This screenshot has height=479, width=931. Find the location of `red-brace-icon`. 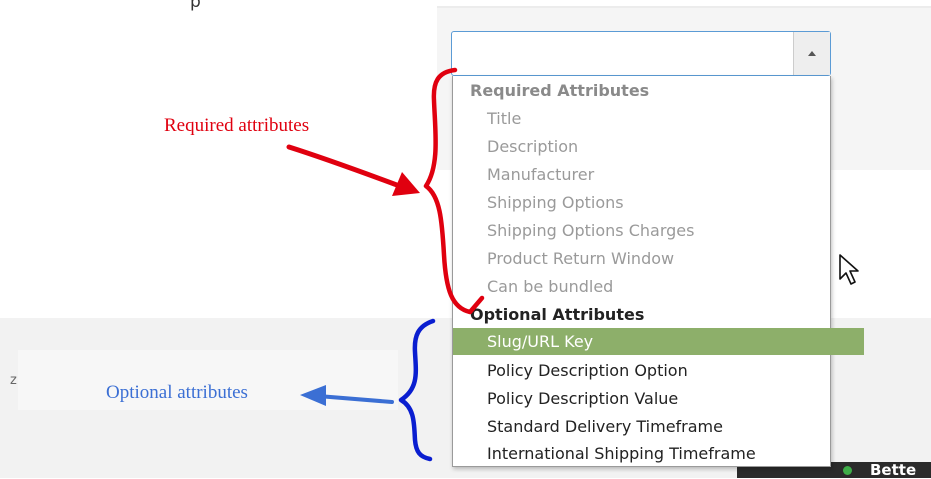

red-brace-icon is located at coordinates (454, 191).